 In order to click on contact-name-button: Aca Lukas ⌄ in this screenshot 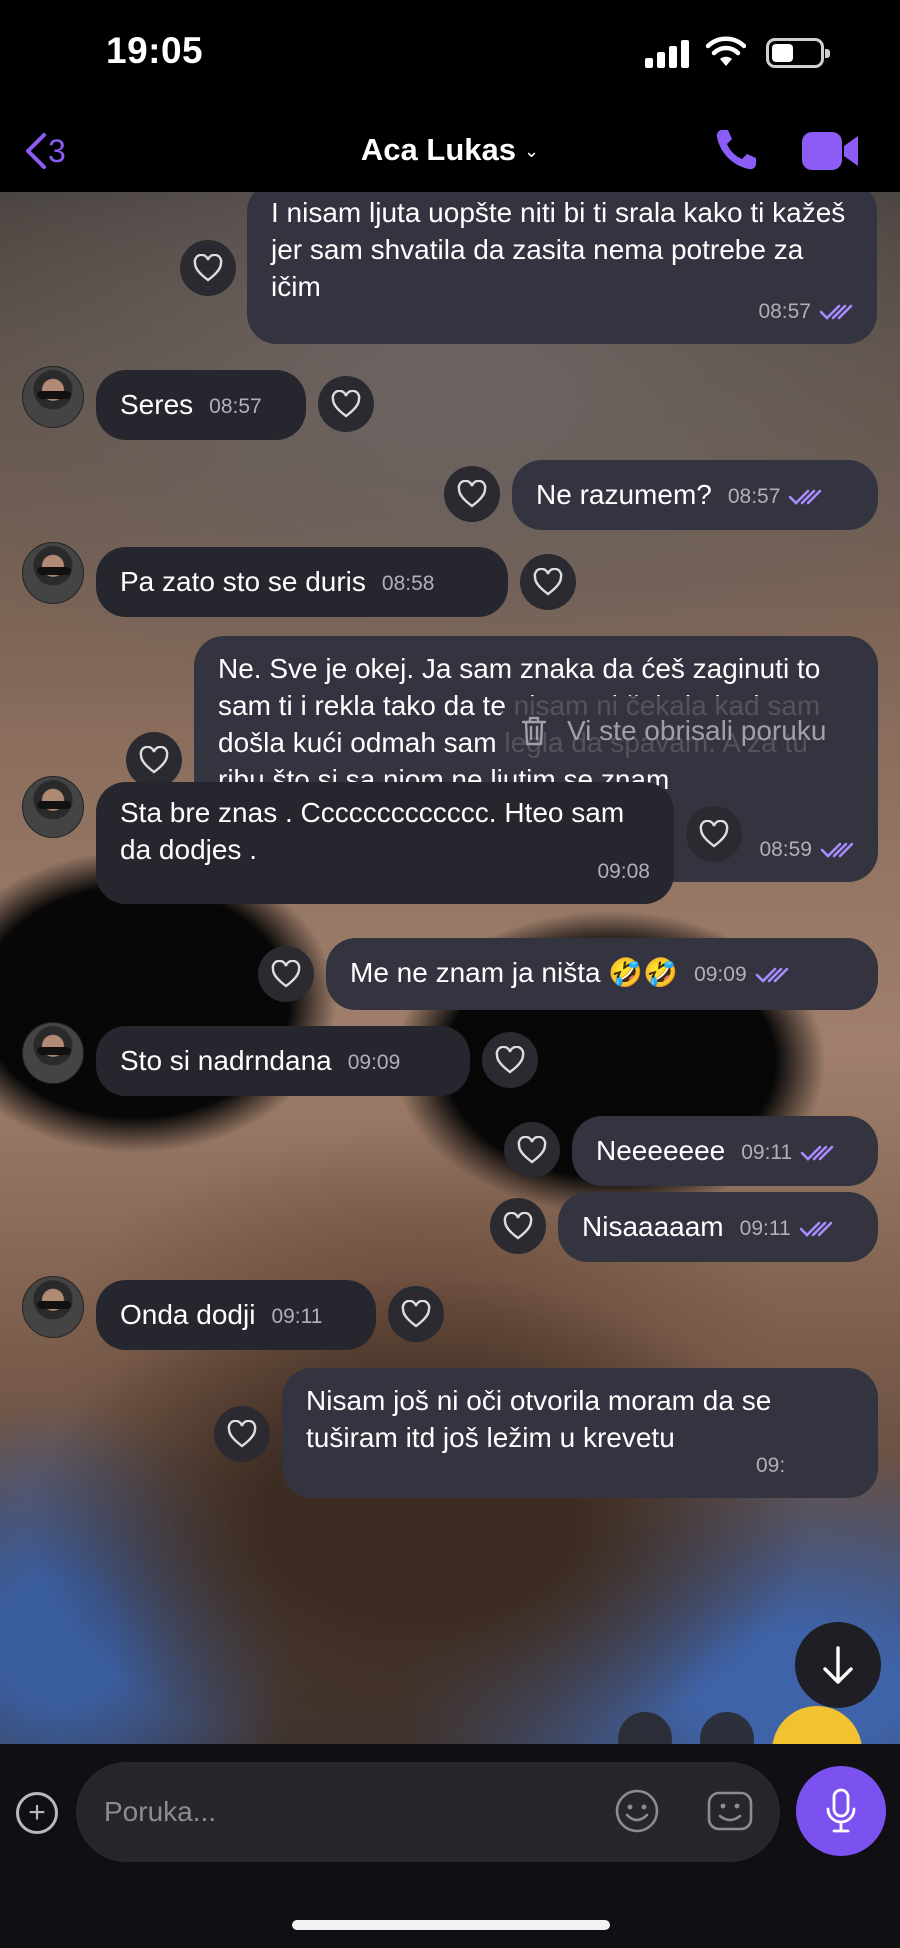, I will do `click(450, 150)`.